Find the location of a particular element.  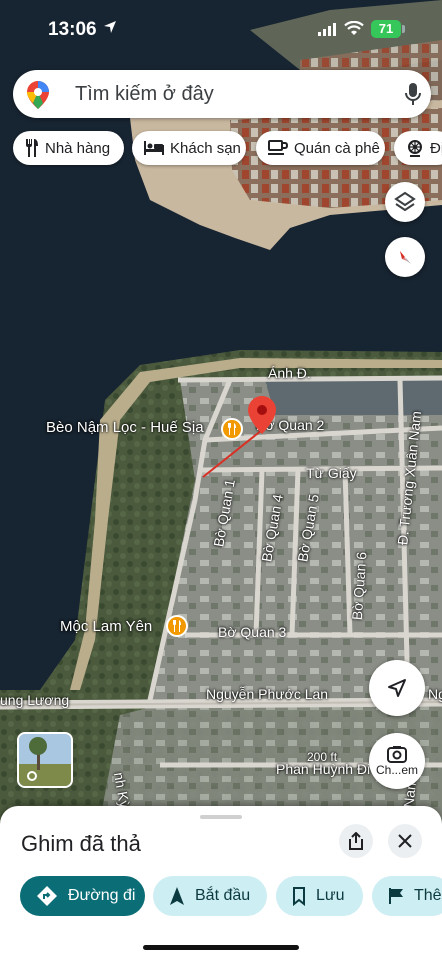

street-view-thumbnail is located at coordinates (45, 760).